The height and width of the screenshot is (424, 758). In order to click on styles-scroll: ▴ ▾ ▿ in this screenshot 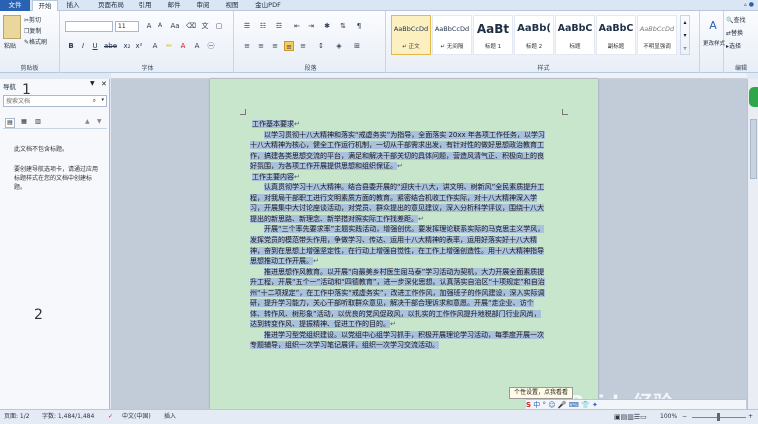, I will do `click(685, 35)`.